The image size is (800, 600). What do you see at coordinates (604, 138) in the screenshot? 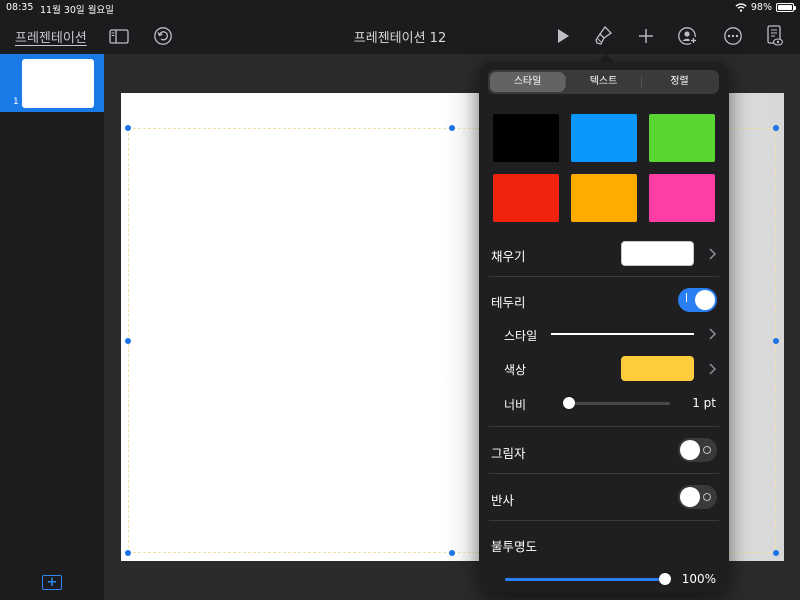
I see `style-swatch-blue` at bounding box center [604, 138].